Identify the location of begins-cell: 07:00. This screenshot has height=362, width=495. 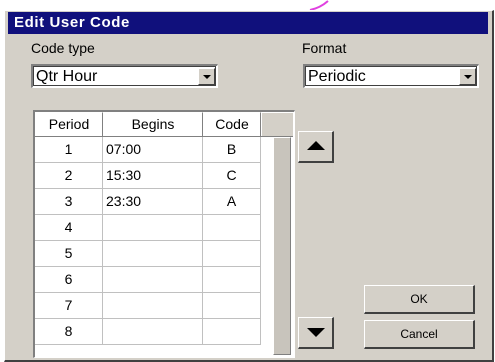
(153, 150).